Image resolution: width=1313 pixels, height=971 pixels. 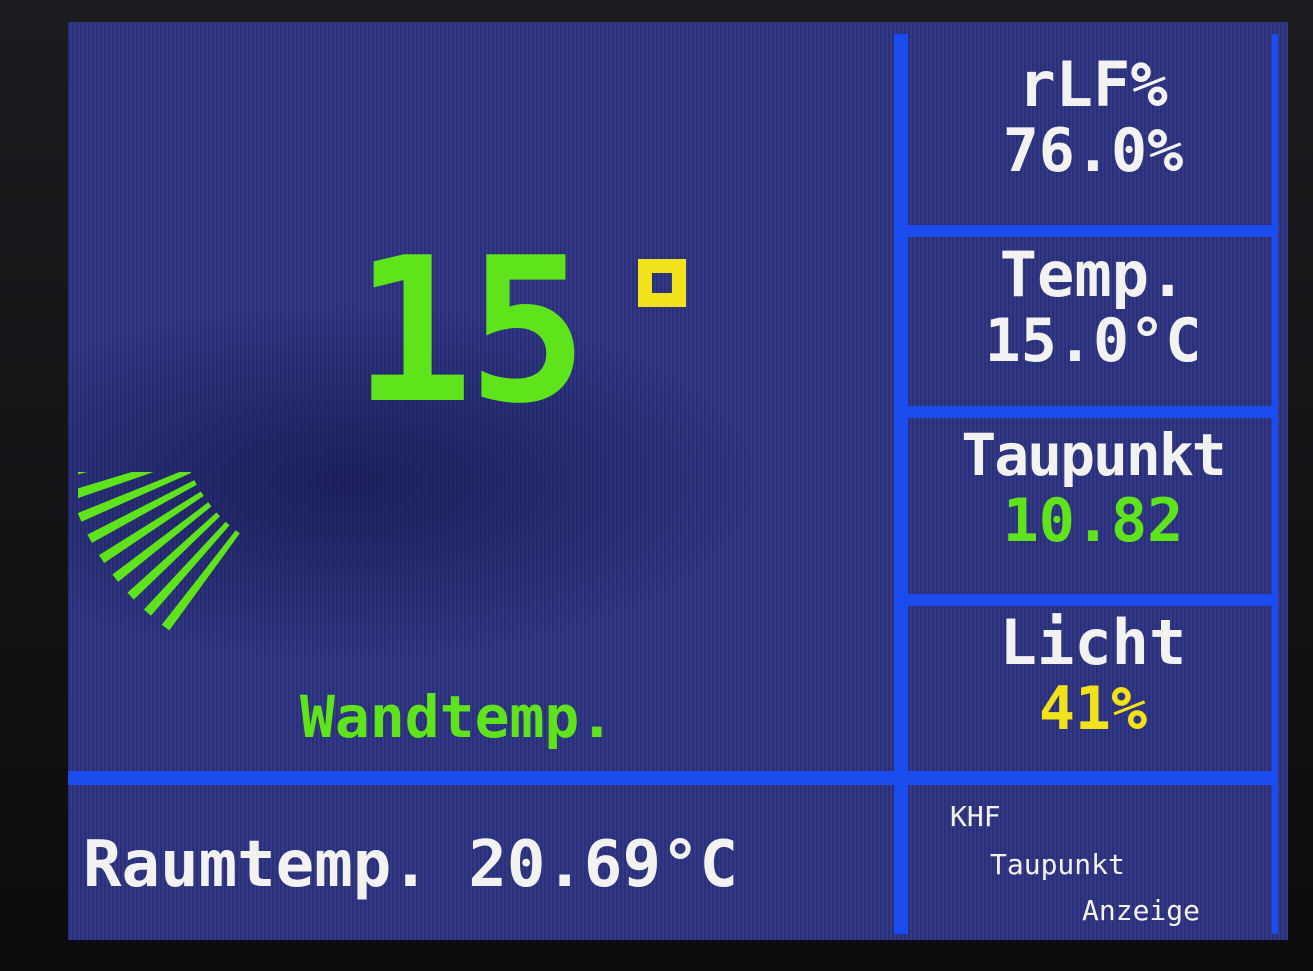 I want to click on temperature-label: Temp., so click(x=1093, y=274).